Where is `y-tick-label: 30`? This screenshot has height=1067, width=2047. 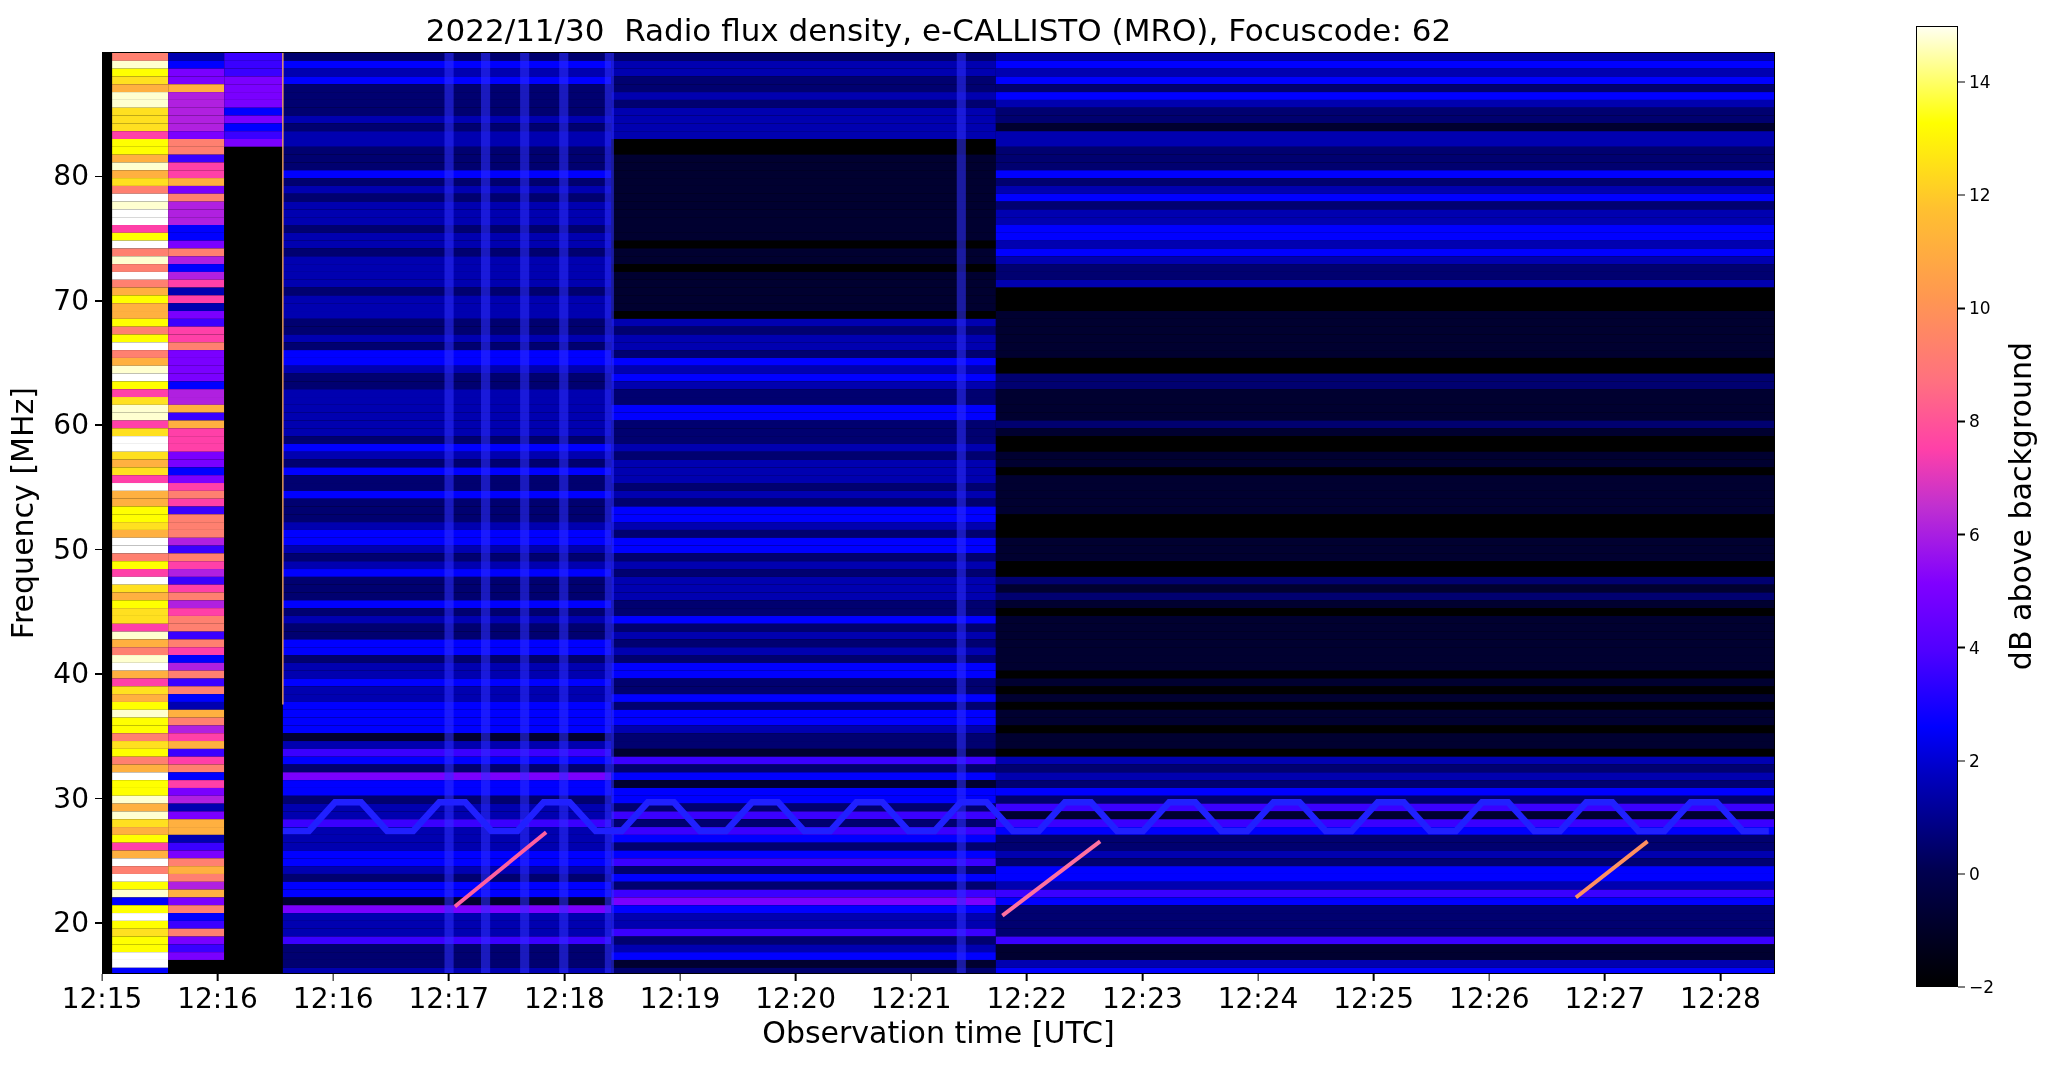 y-tick-label: 30 is located at coordinates (71, 798).